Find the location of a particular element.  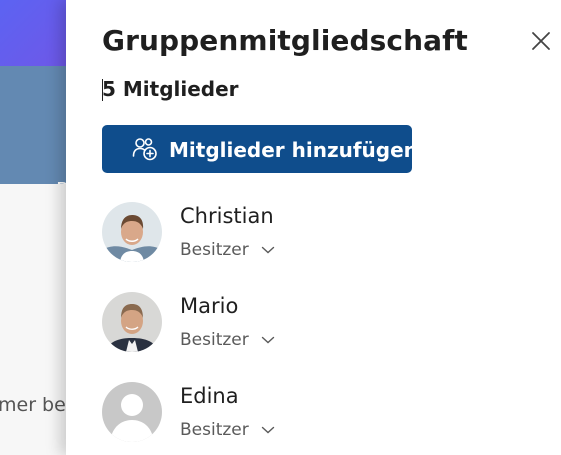

background-content-text: mer be is located at coordinates (33, 405).